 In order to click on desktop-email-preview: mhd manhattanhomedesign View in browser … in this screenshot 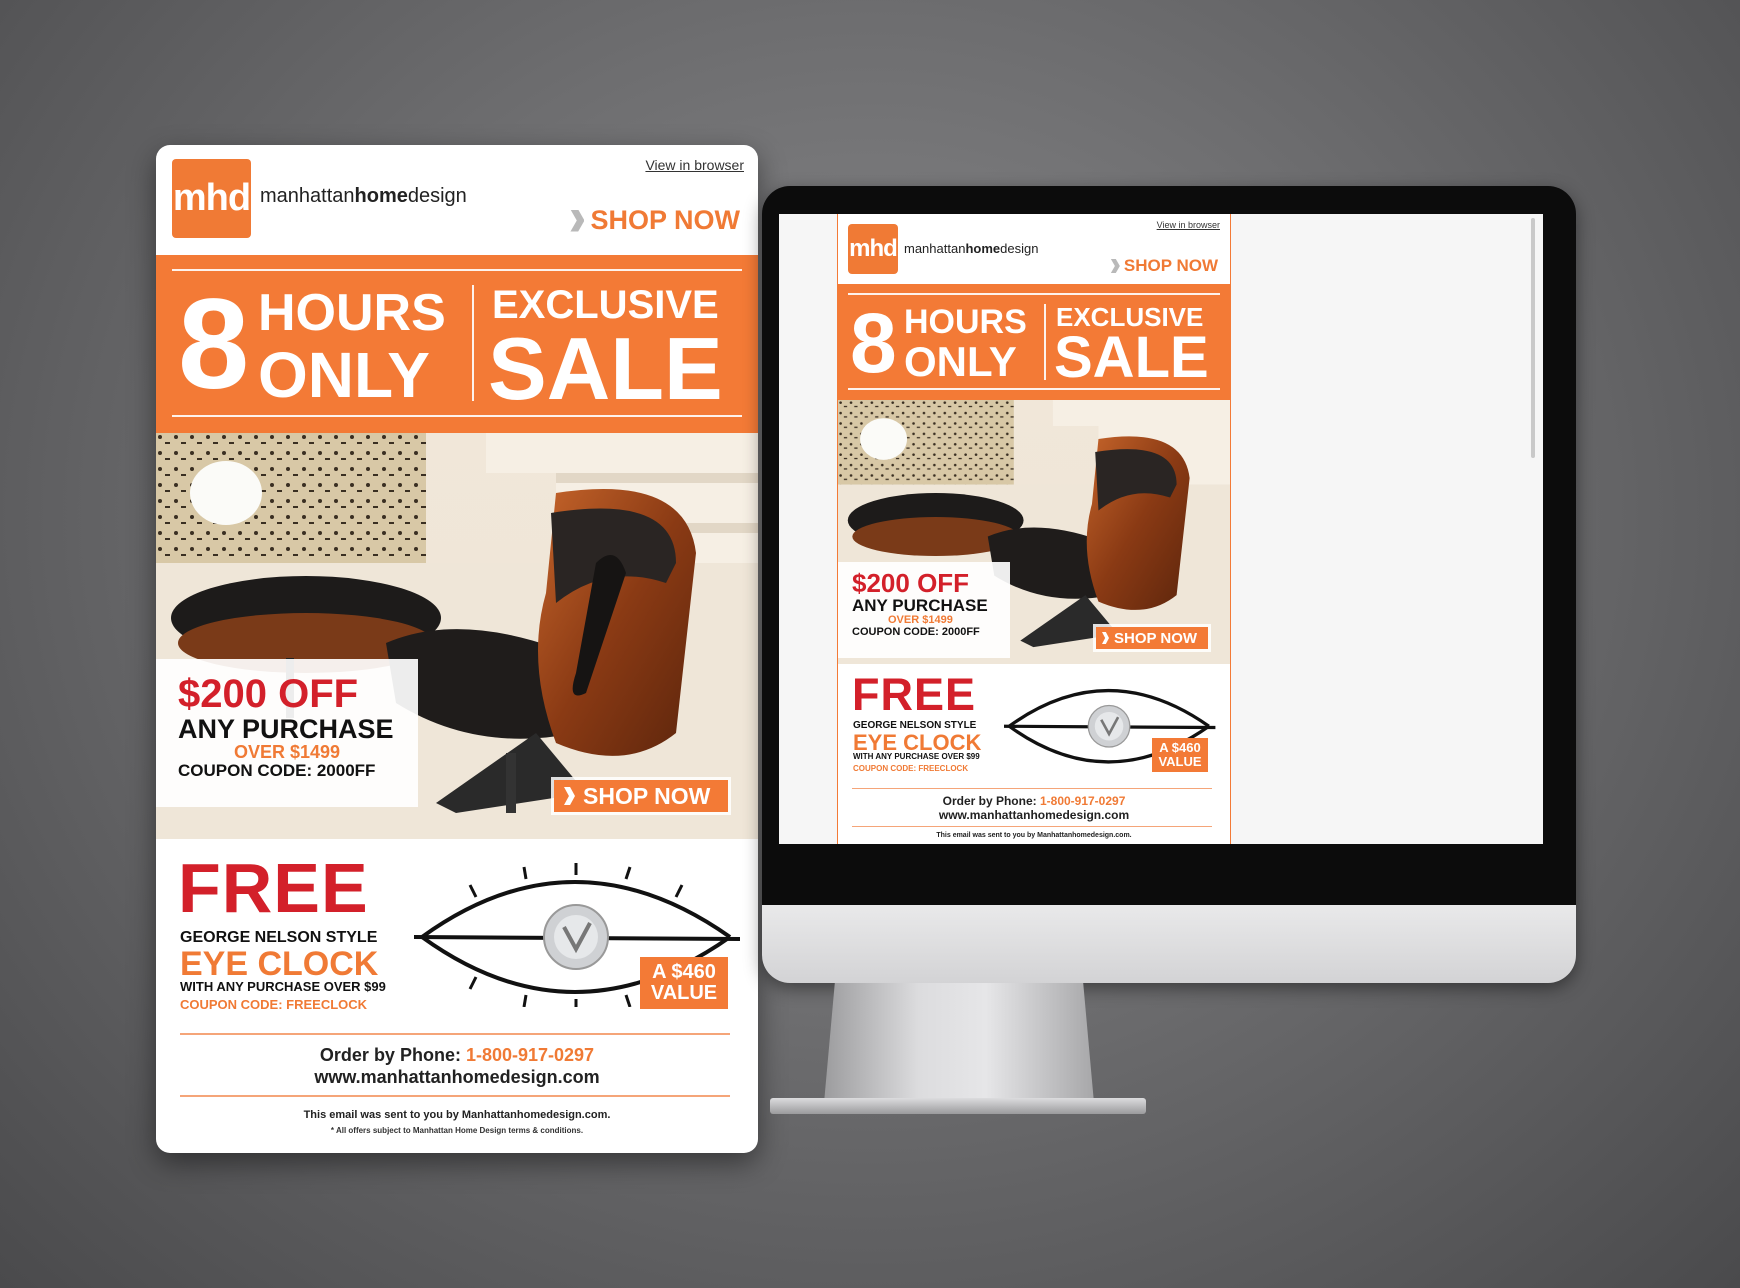, I will do `click(1034, 529)`.